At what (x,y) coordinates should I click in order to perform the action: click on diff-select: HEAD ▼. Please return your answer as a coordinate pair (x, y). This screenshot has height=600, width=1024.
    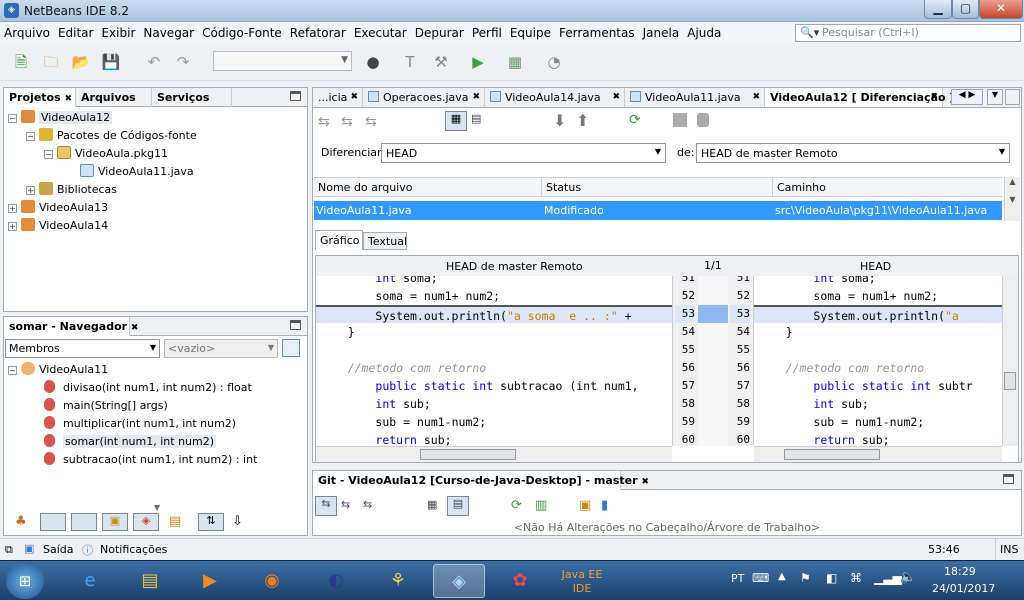
    Looking at the image, I should click on (523, 153).